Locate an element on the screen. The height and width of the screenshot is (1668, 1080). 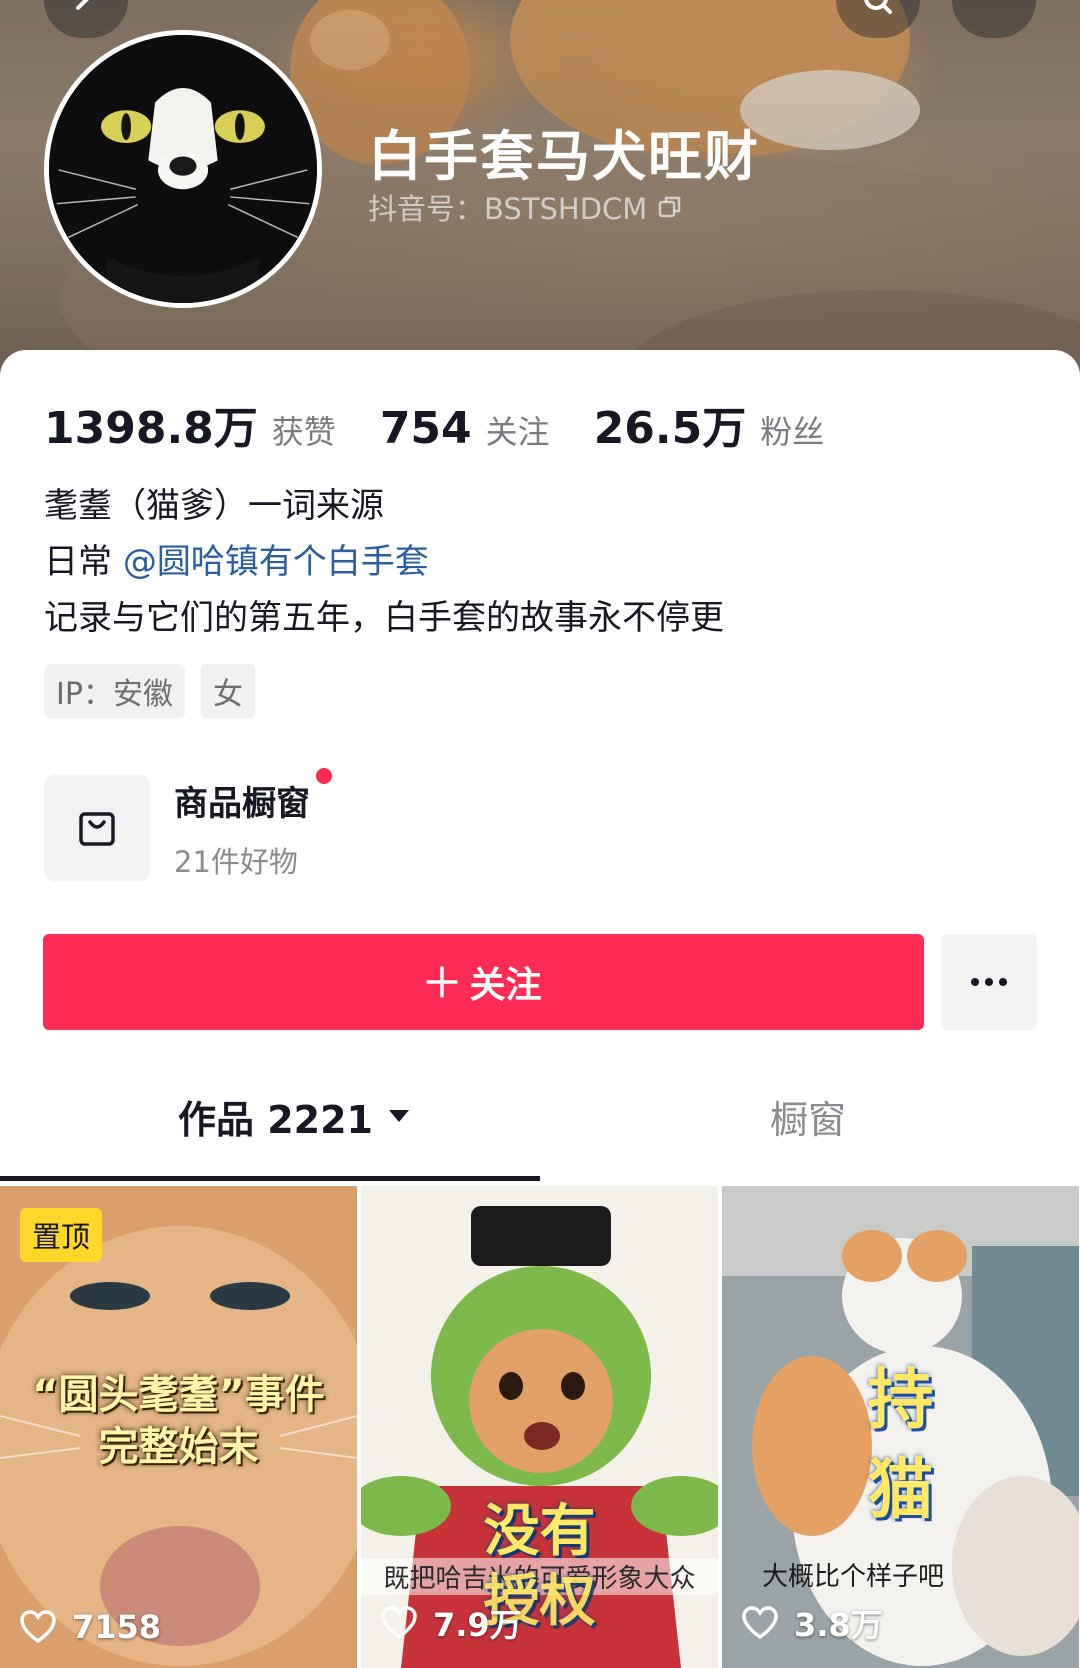
video-tile: 置顶 “圆头耄耋”事件 完整始末 7158 is located at coordinates (178, 1427).